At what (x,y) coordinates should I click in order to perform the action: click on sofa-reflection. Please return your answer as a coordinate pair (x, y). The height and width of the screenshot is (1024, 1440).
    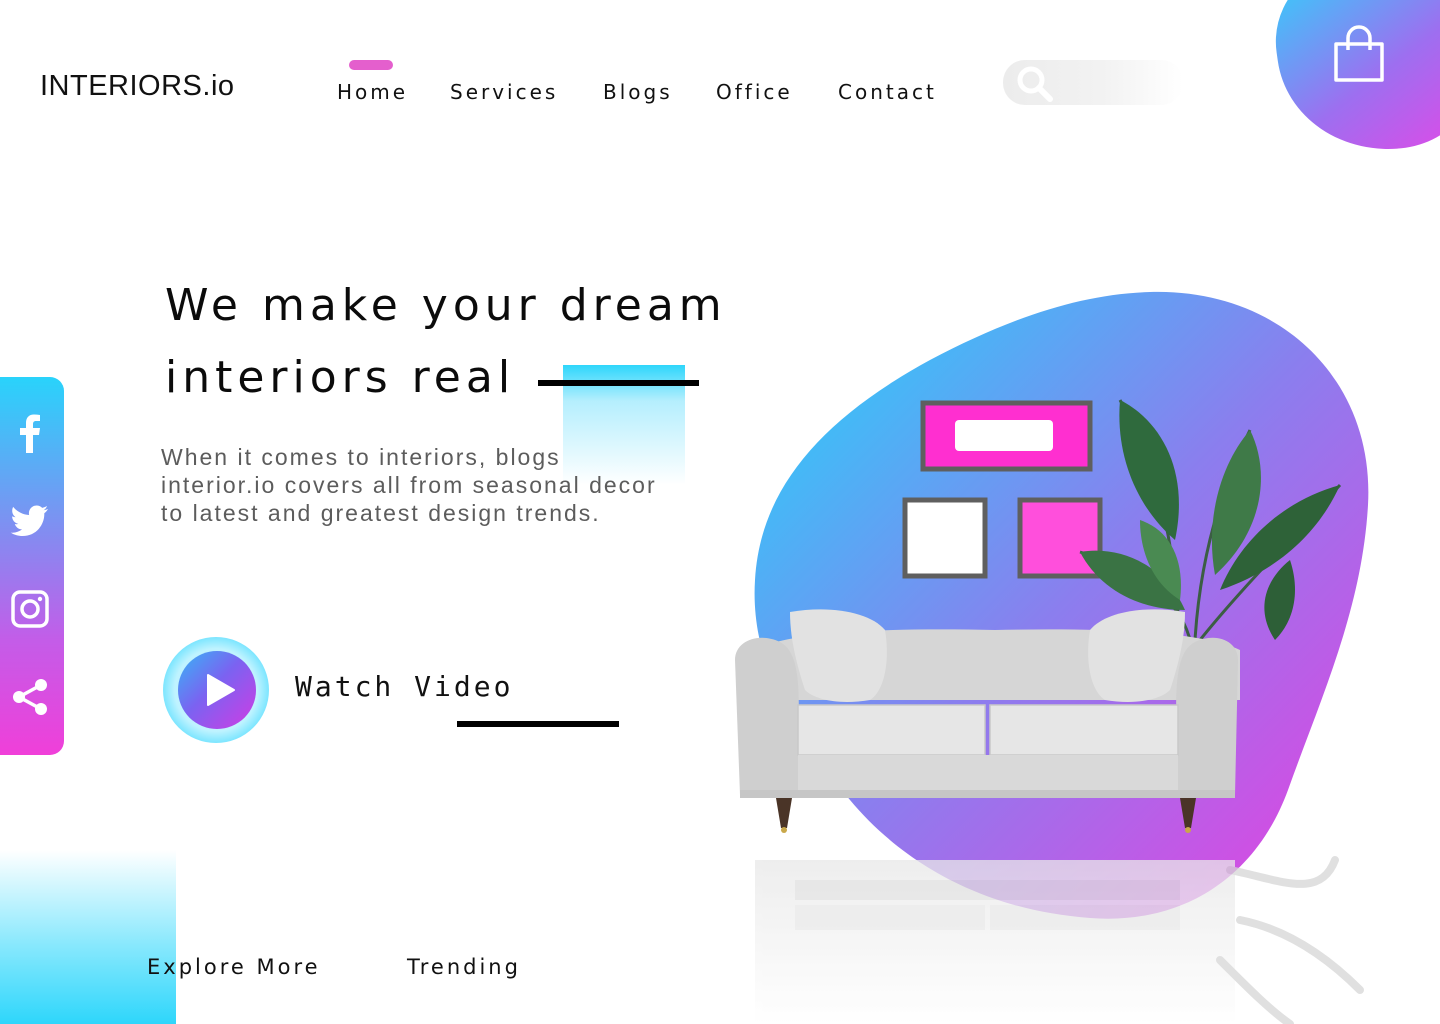
    Looking at the image, I should click on (1059, 940).